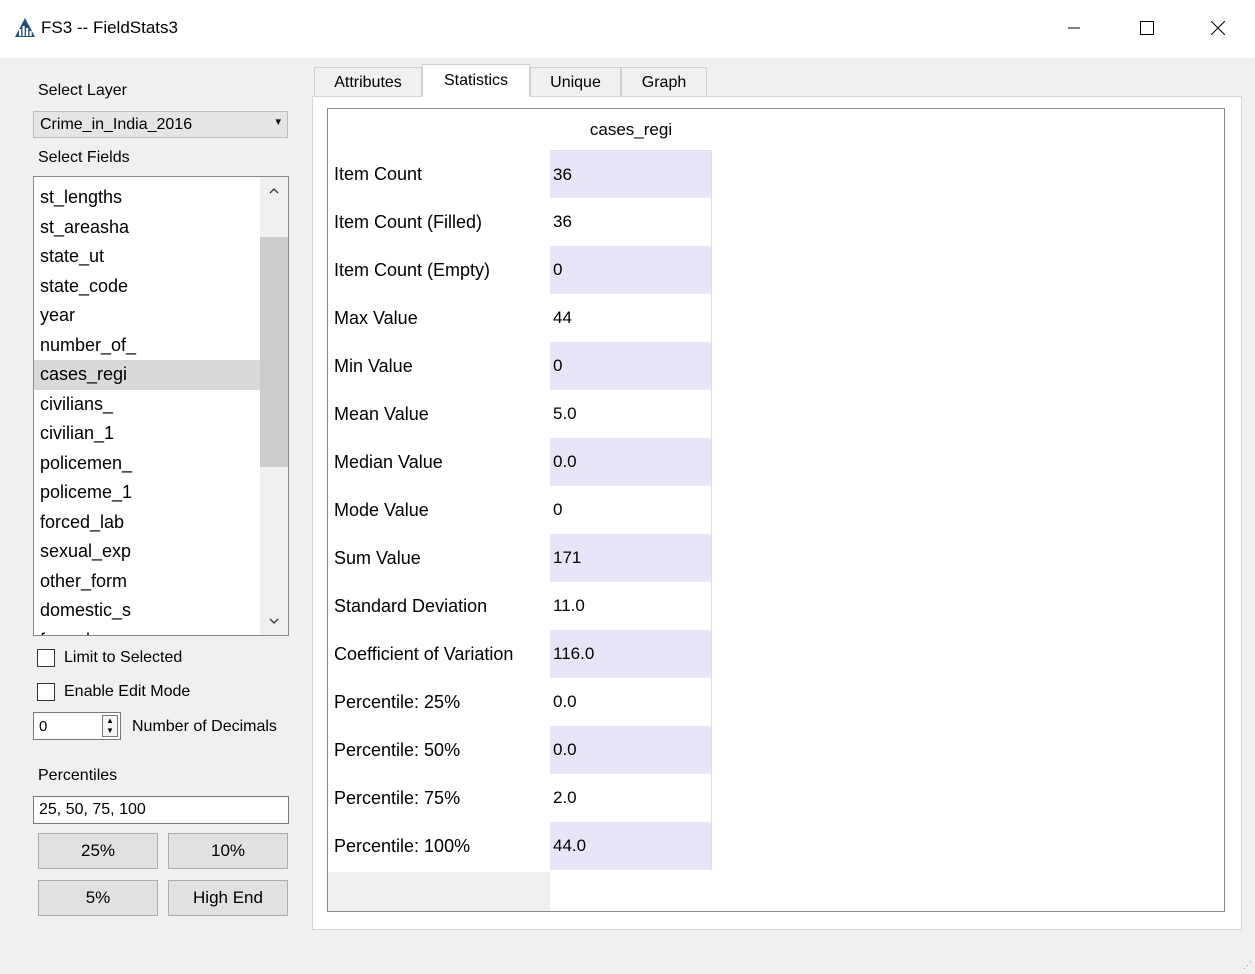  I want to click on list-item: st_lengths, so click(147, 198).